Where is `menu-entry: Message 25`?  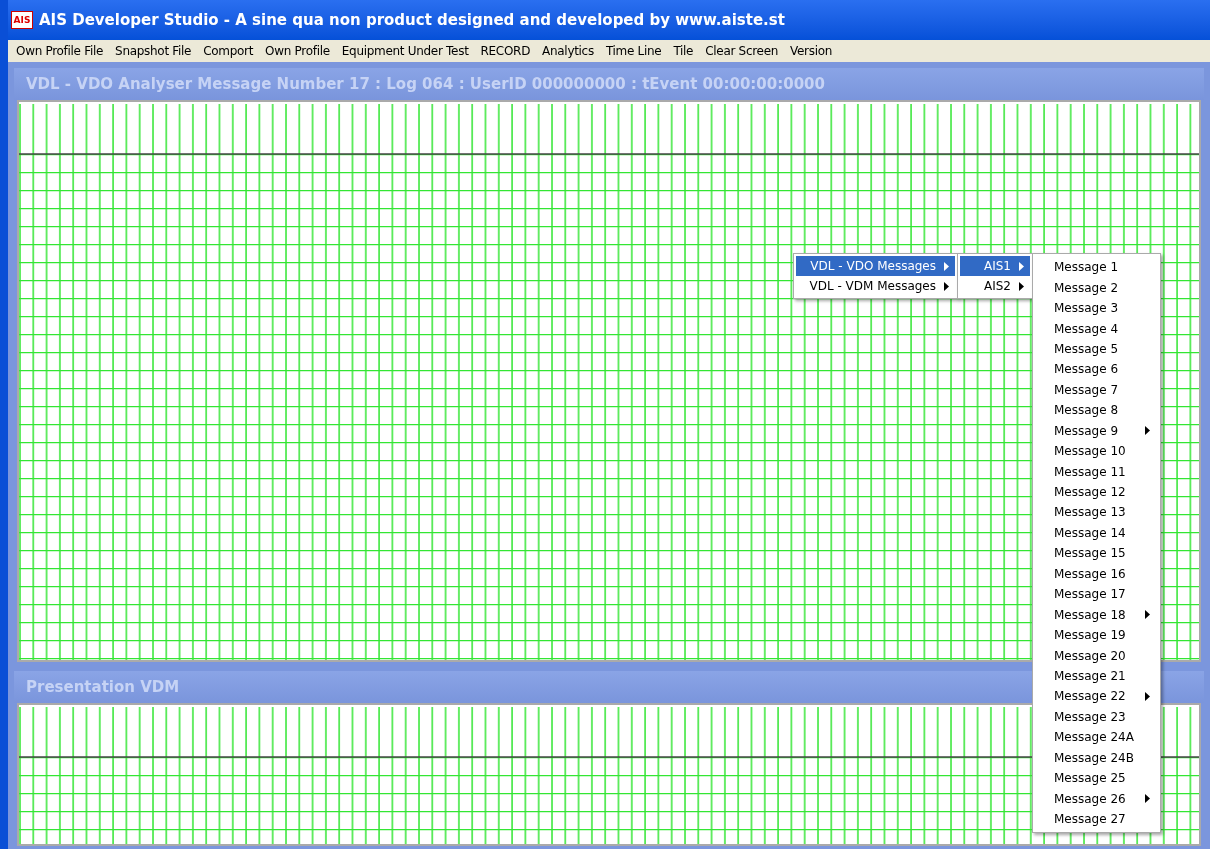
menu-entry: Message 25 is located at coordinates (1096, 778).